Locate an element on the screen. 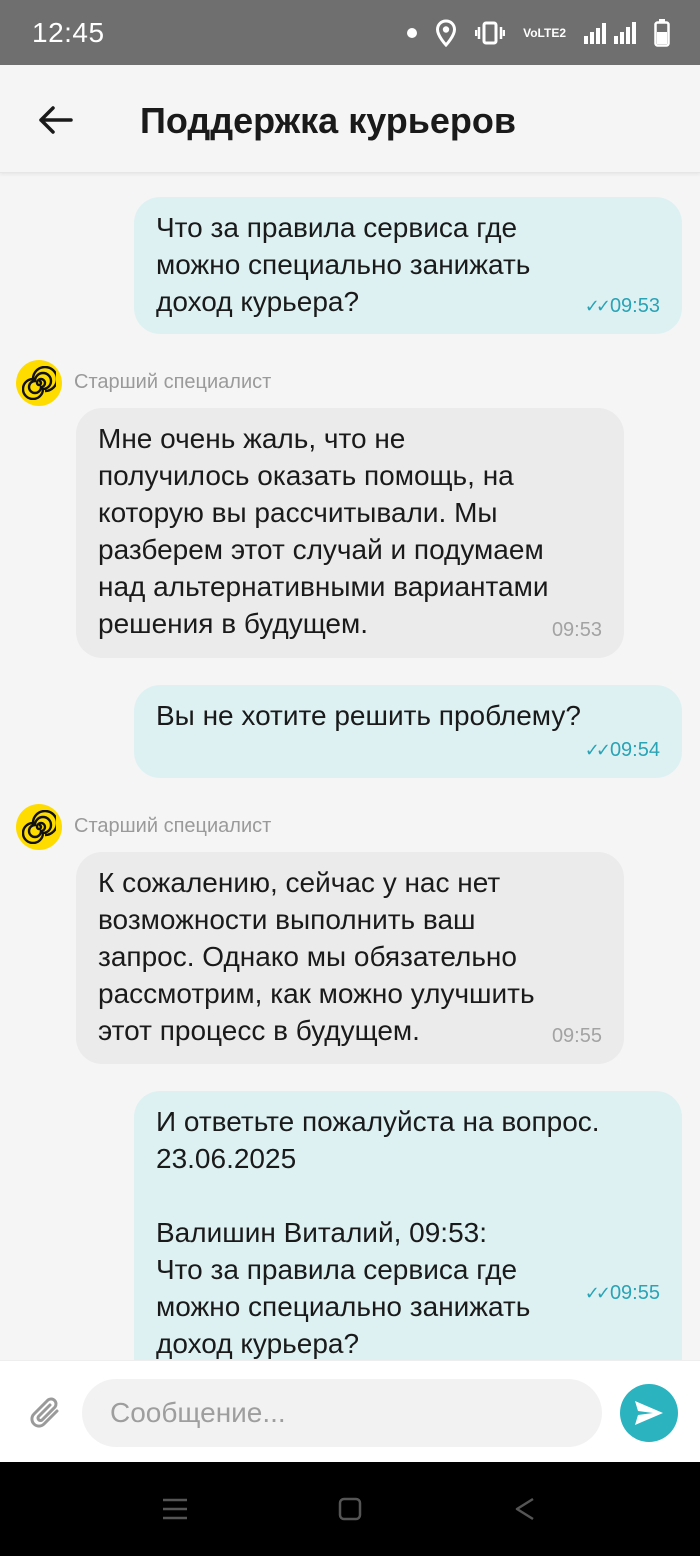 The width and height of the screenshot is (700, 1556). battery-icon is located at coordinates (662, 33).